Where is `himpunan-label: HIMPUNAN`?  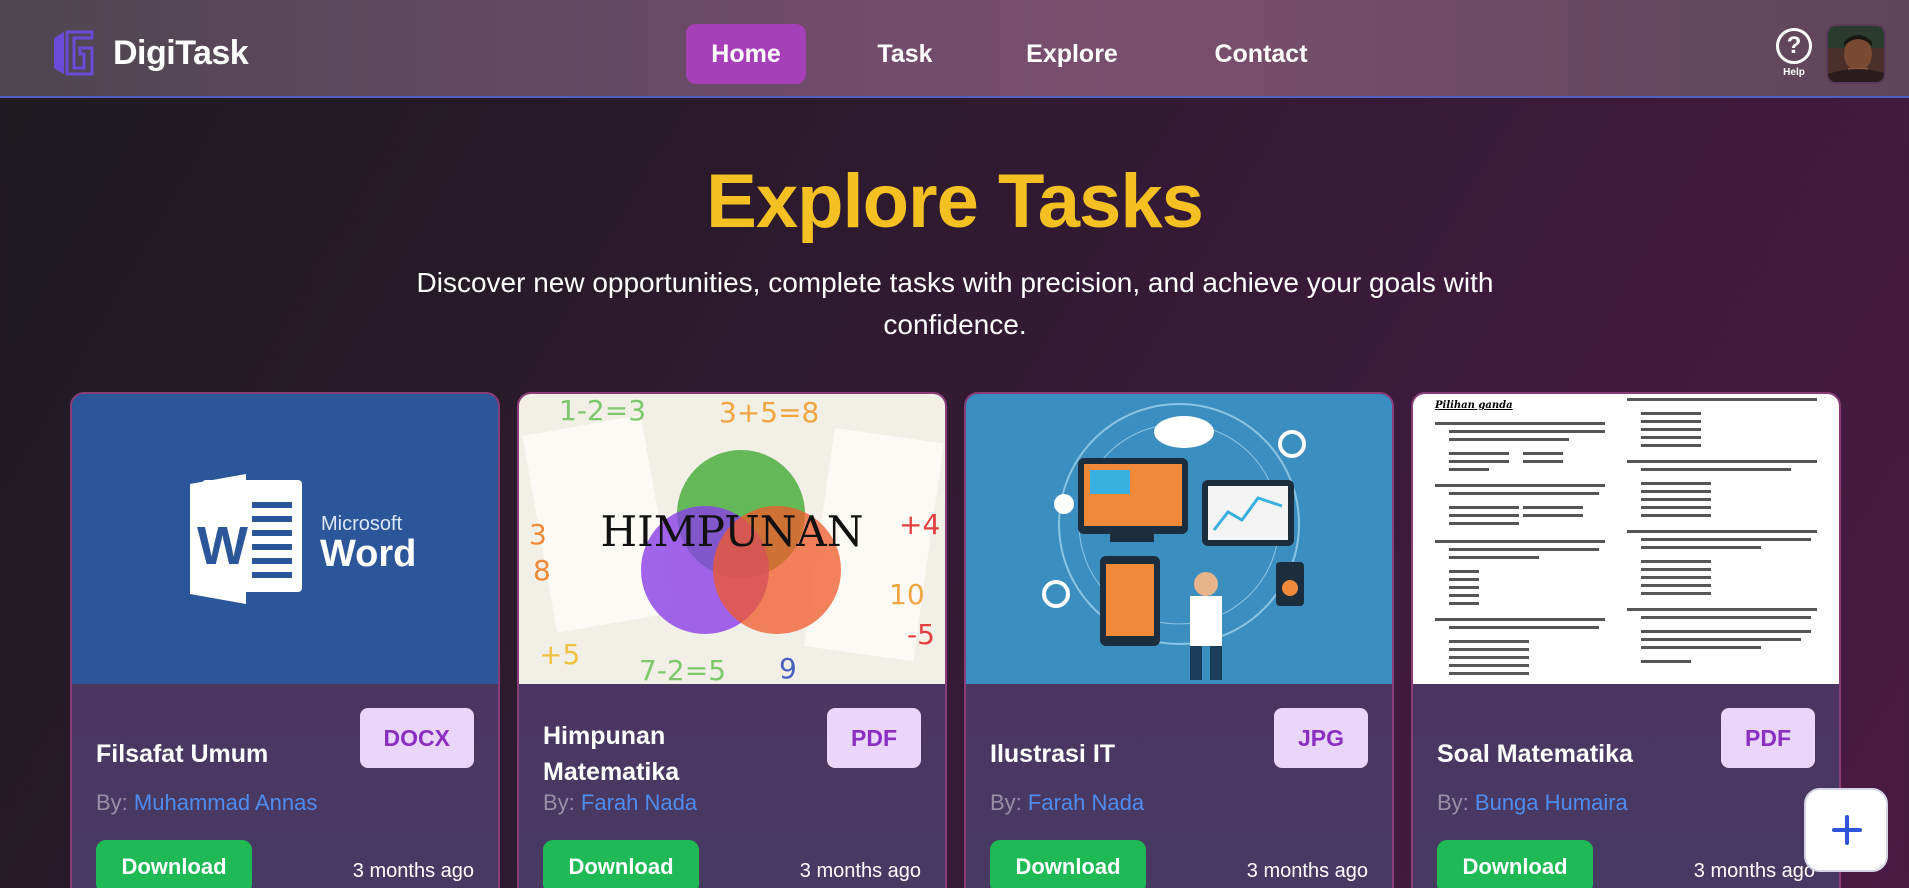 himpunan-label: HIMPUNAN is located at coordinates (732, 531).